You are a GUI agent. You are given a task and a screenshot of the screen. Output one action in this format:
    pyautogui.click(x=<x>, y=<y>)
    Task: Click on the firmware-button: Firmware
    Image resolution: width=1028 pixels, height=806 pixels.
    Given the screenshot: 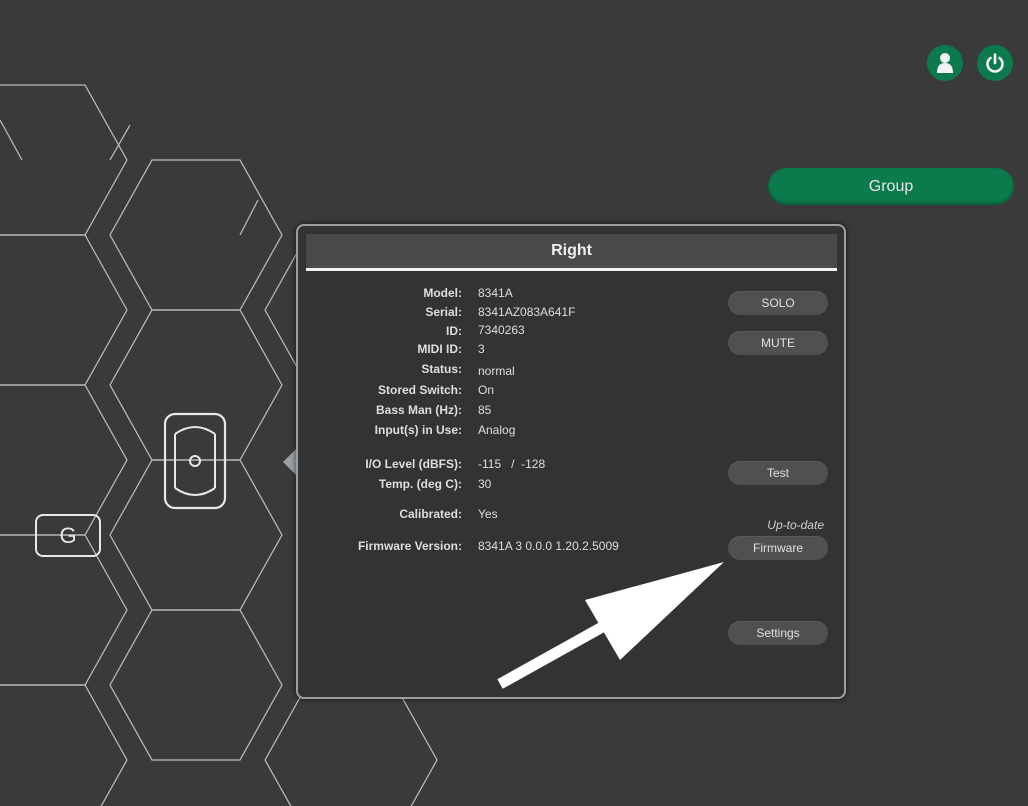 What is the action you would take?
    pyautogui.click(x=778, y=548)
    